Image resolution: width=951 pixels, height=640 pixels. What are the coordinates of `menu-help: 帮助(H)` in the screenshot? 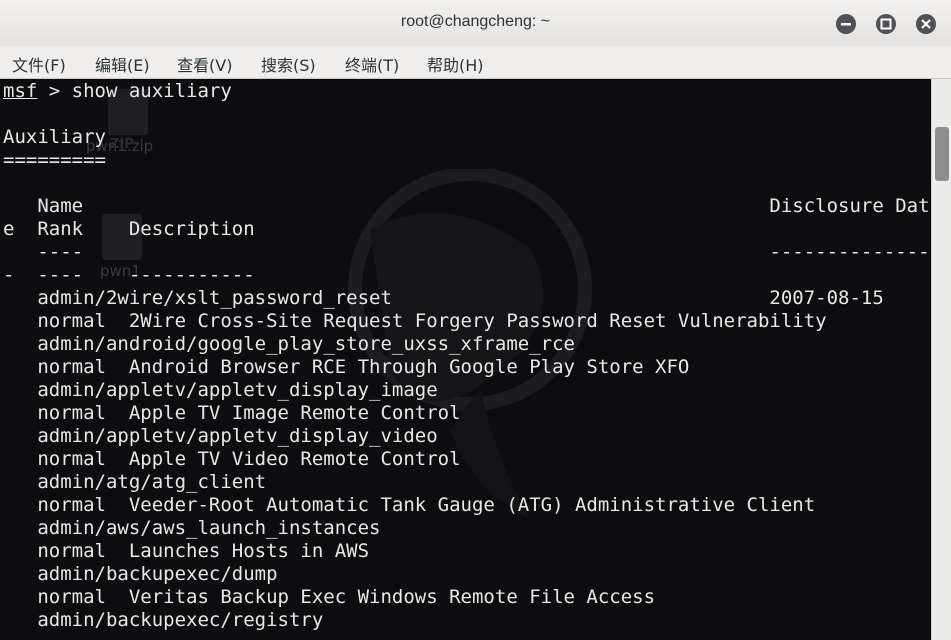 It's located at (455, 64).